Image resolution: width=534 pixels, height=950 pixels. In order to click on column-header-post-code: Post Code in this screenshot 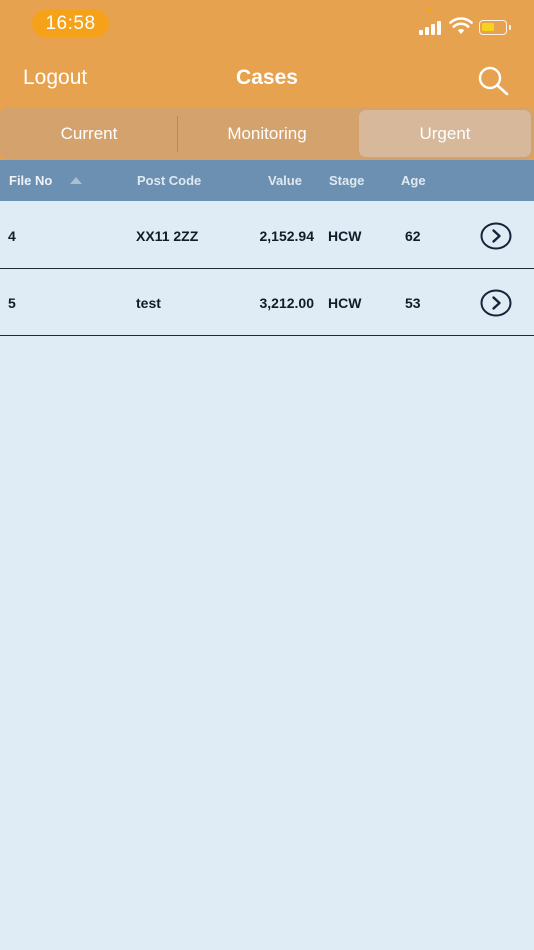, I will do `click(169, 180)`.